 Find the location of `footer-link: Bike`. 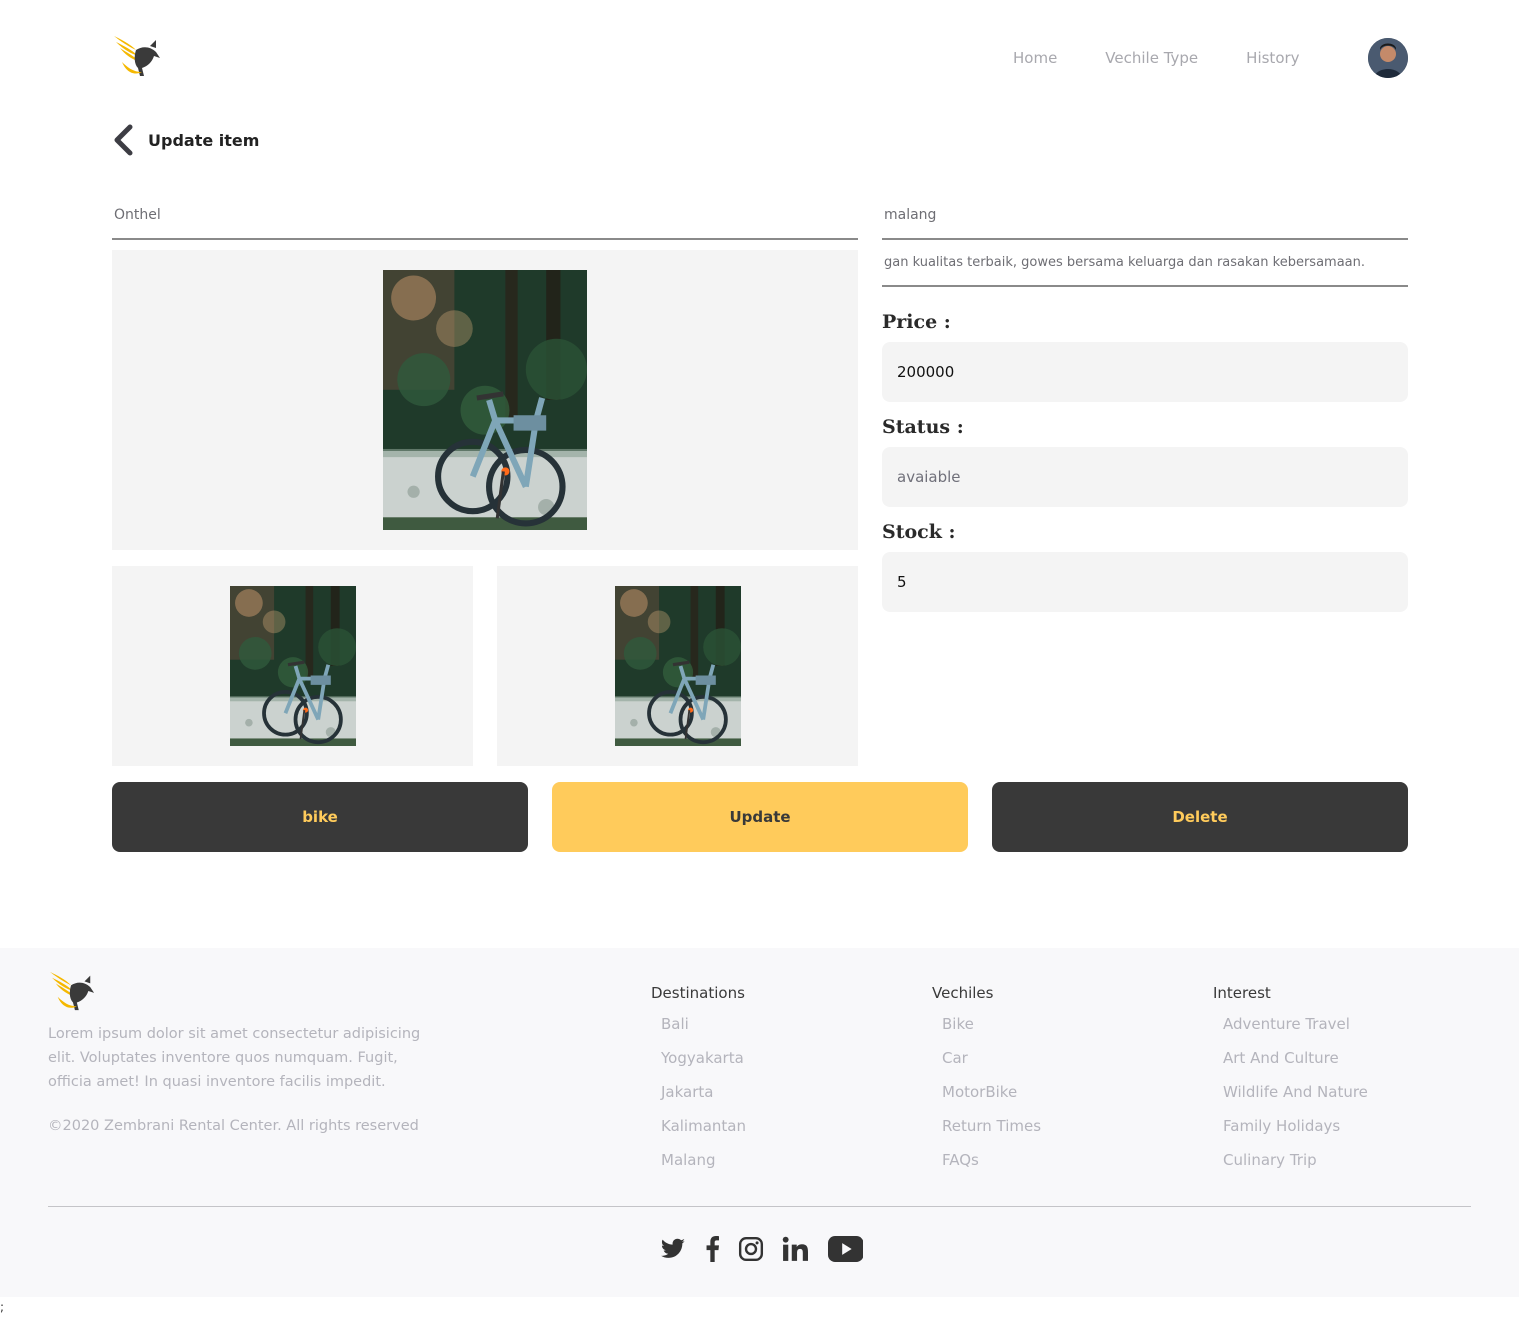

footer-link: Bike is located at coordinates (991, 1031).